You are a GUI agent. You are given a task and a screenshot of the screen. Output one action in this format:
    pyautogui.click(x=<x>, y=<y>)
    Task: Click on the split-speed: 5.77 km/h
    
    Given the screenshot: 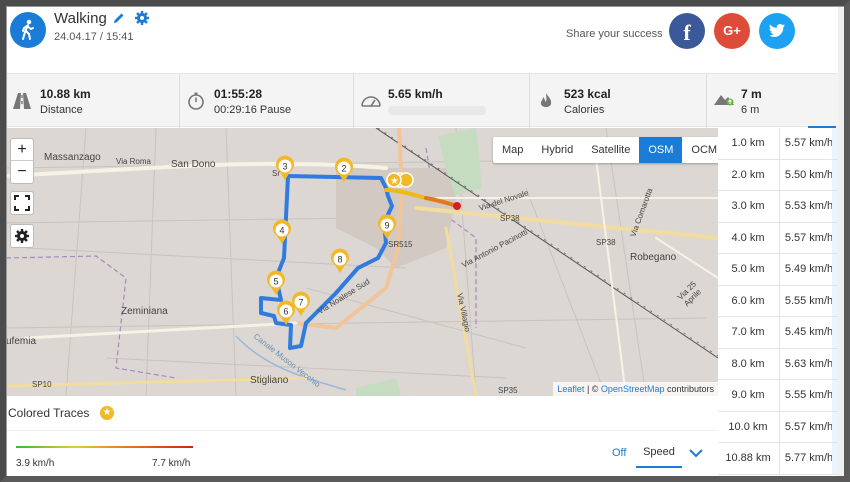 What is the action you would take?
    pyautogui.click(x=808, y=458)
    